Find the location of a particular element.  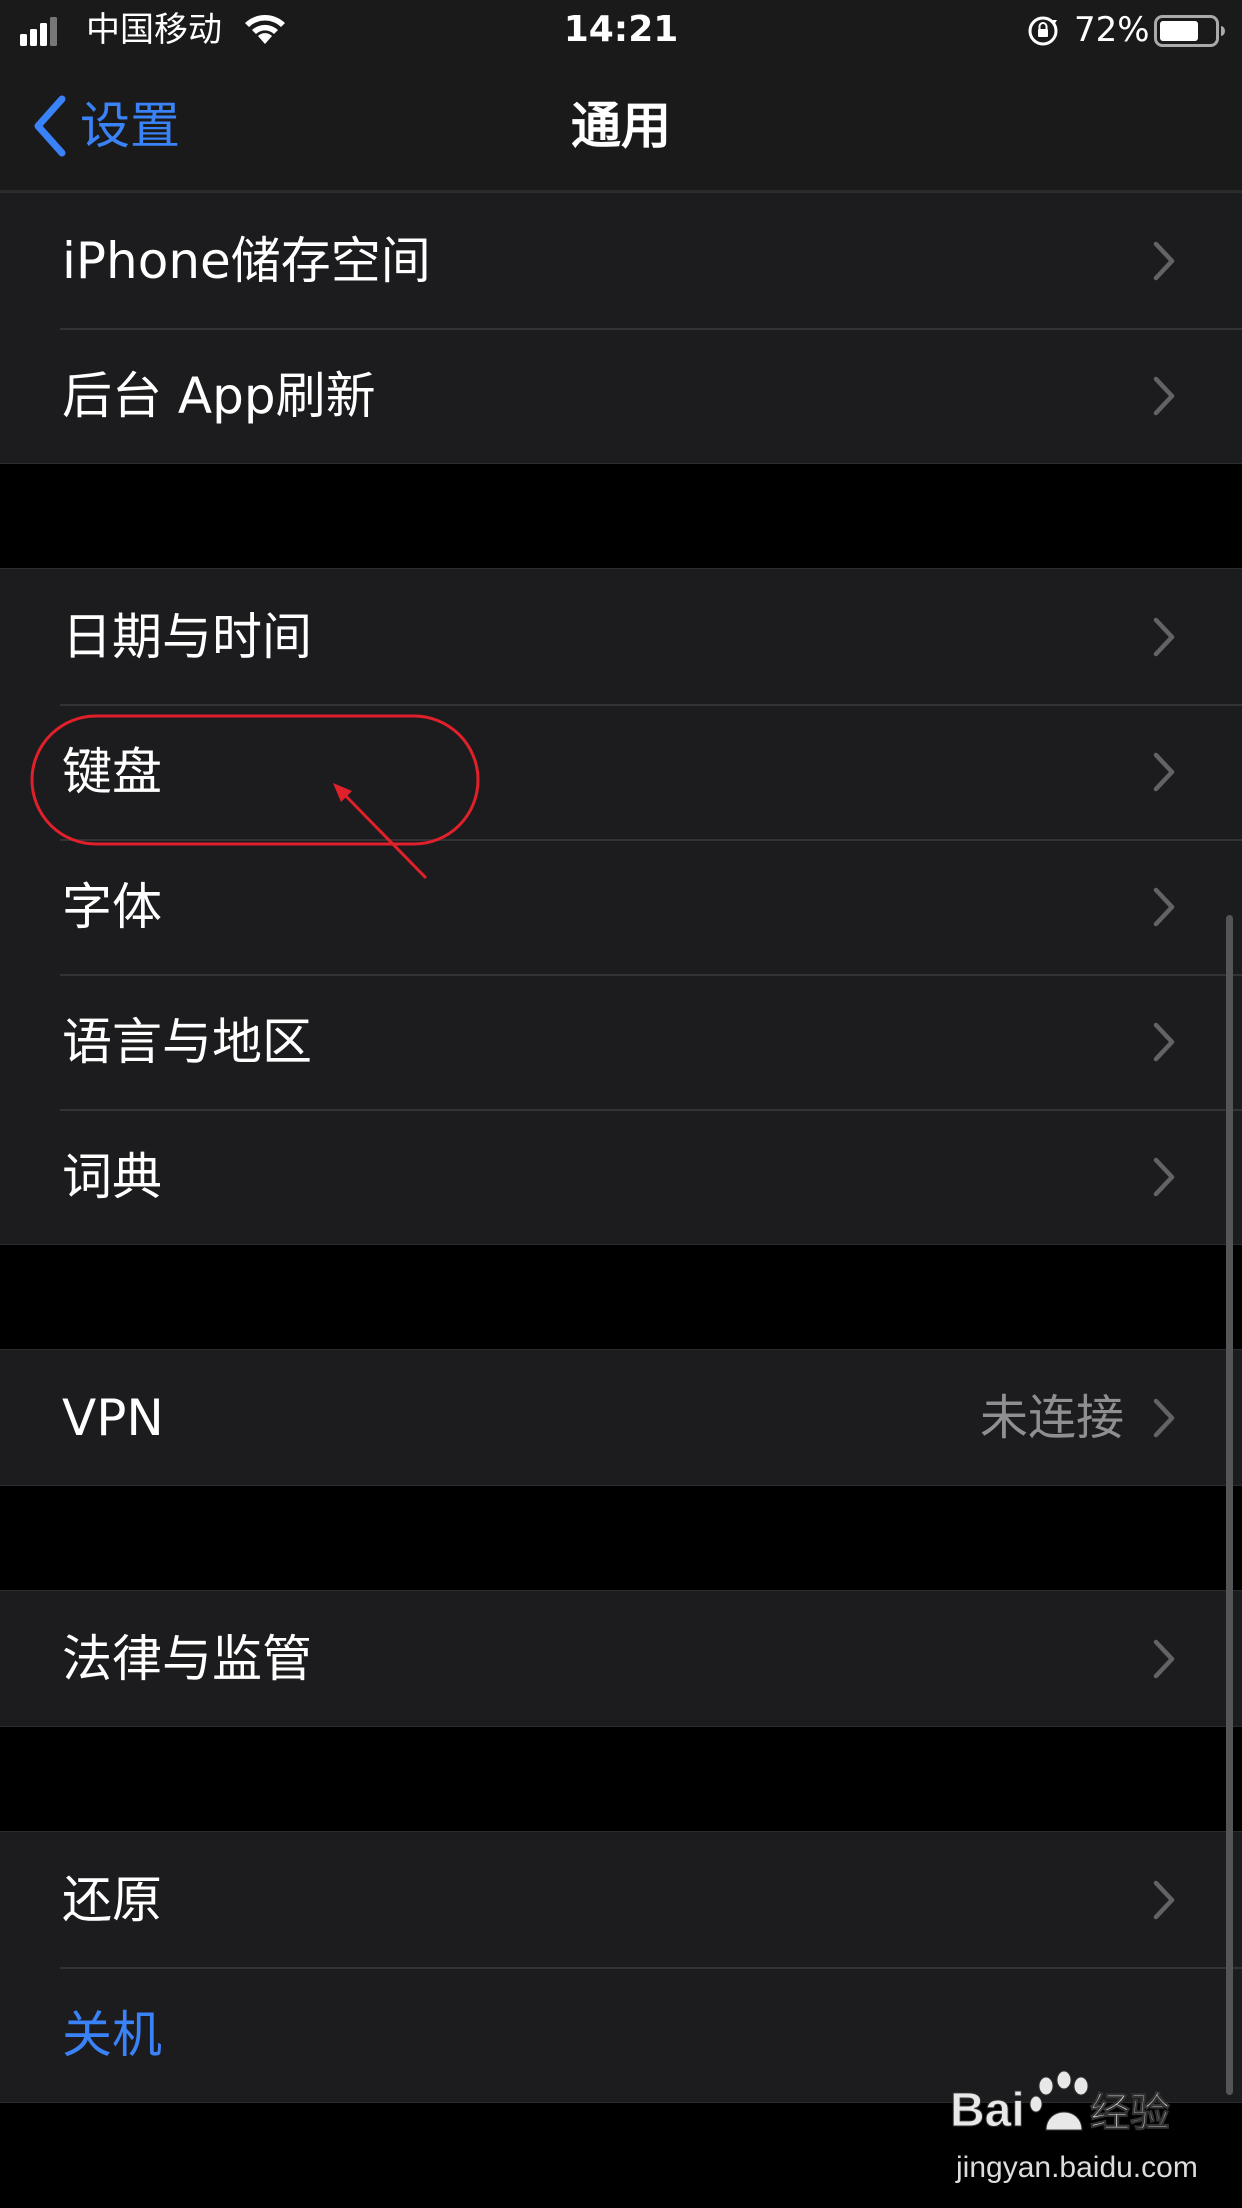

page-title: 通用 is located at coordinates (621, 126).